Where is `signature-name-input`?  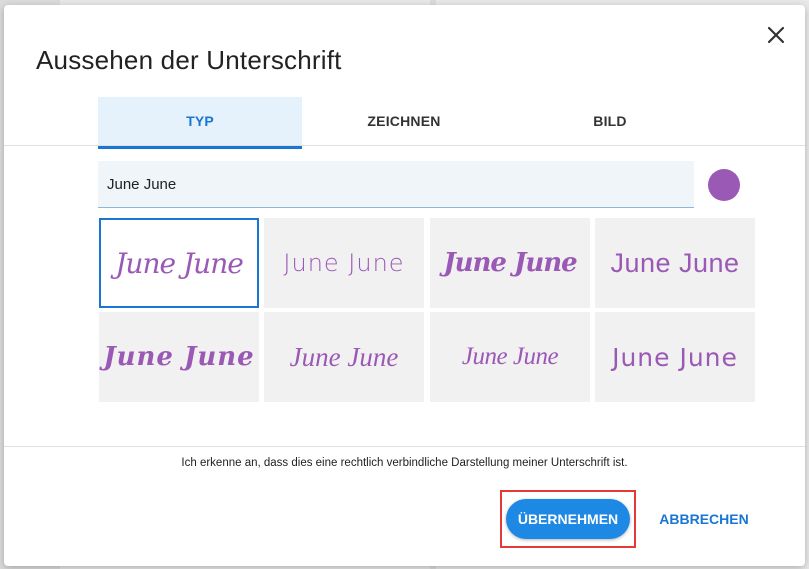 signature-name-input is located at coordinates (396, 184).